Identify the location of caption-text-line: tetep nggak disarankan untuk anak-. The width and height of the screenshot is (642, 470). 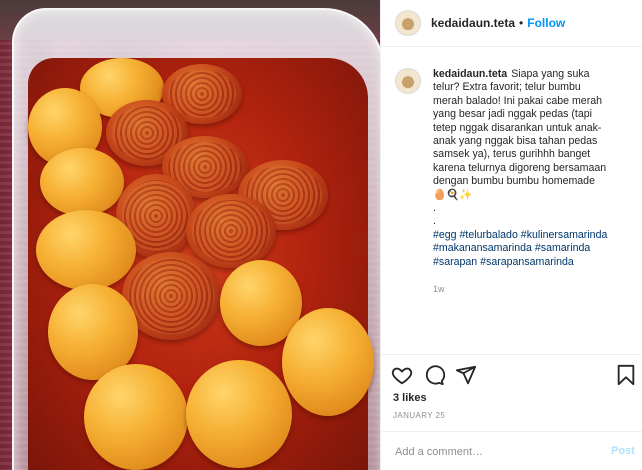
(517, 127).